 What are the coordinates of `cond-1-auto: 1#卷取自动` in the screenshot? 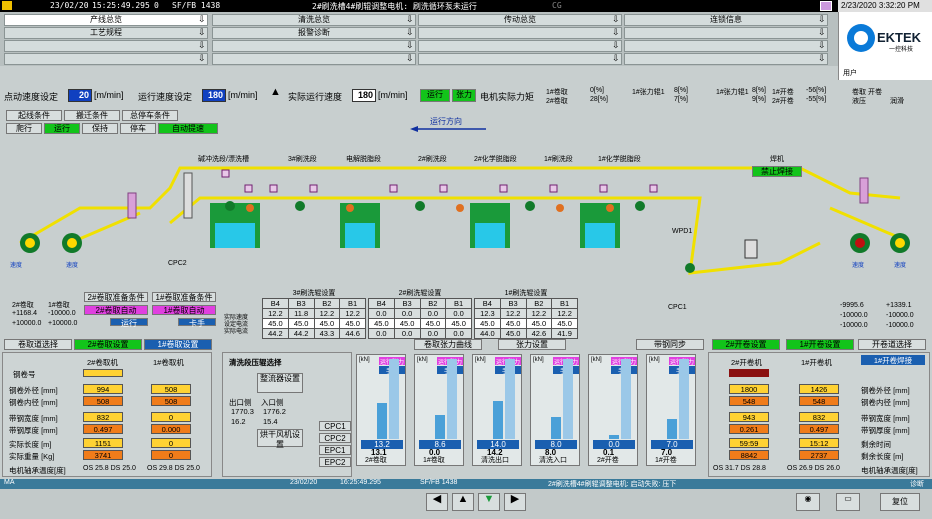 It's located at (184, 310).